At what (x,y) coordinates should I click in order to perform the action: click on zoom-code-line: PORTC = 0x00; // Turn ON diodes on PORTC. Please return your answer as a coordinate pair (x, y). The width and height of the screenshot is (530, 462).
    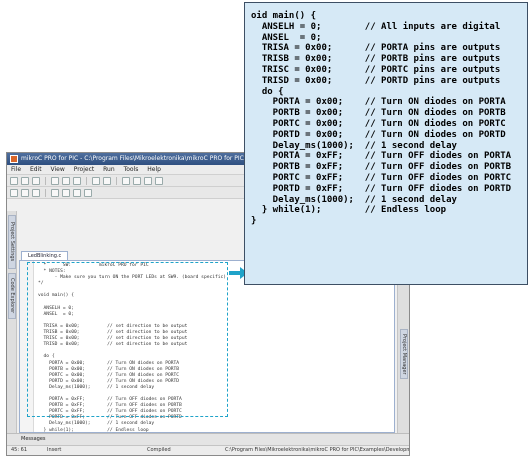
    Looking at the image, I should click on (378, 123).